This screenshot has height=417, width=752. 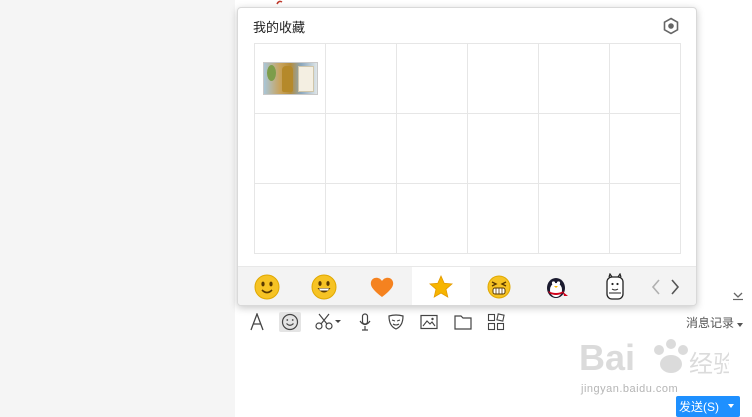 What do you see at coordinates (675, 287) in the screenshot?
I see `chevron-right-icon` at bounding box center [675, 287].